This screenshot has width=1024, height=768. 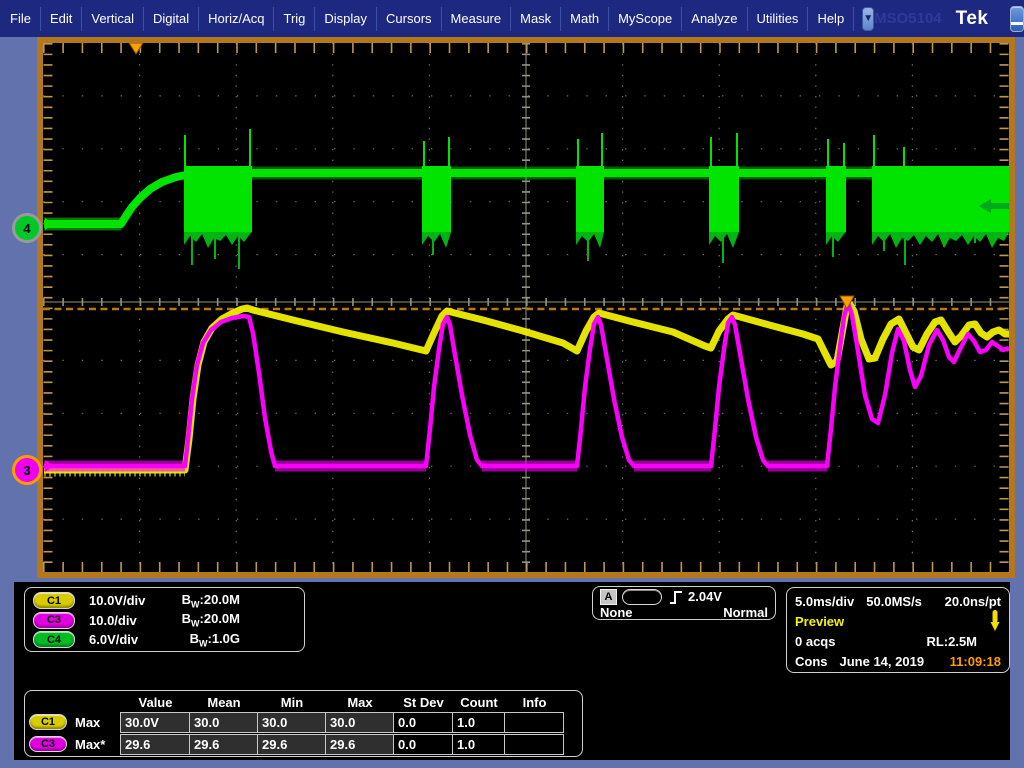 I want to click on menu-item-horizacq: Horiz/Acq, so click(x=237, y=18).